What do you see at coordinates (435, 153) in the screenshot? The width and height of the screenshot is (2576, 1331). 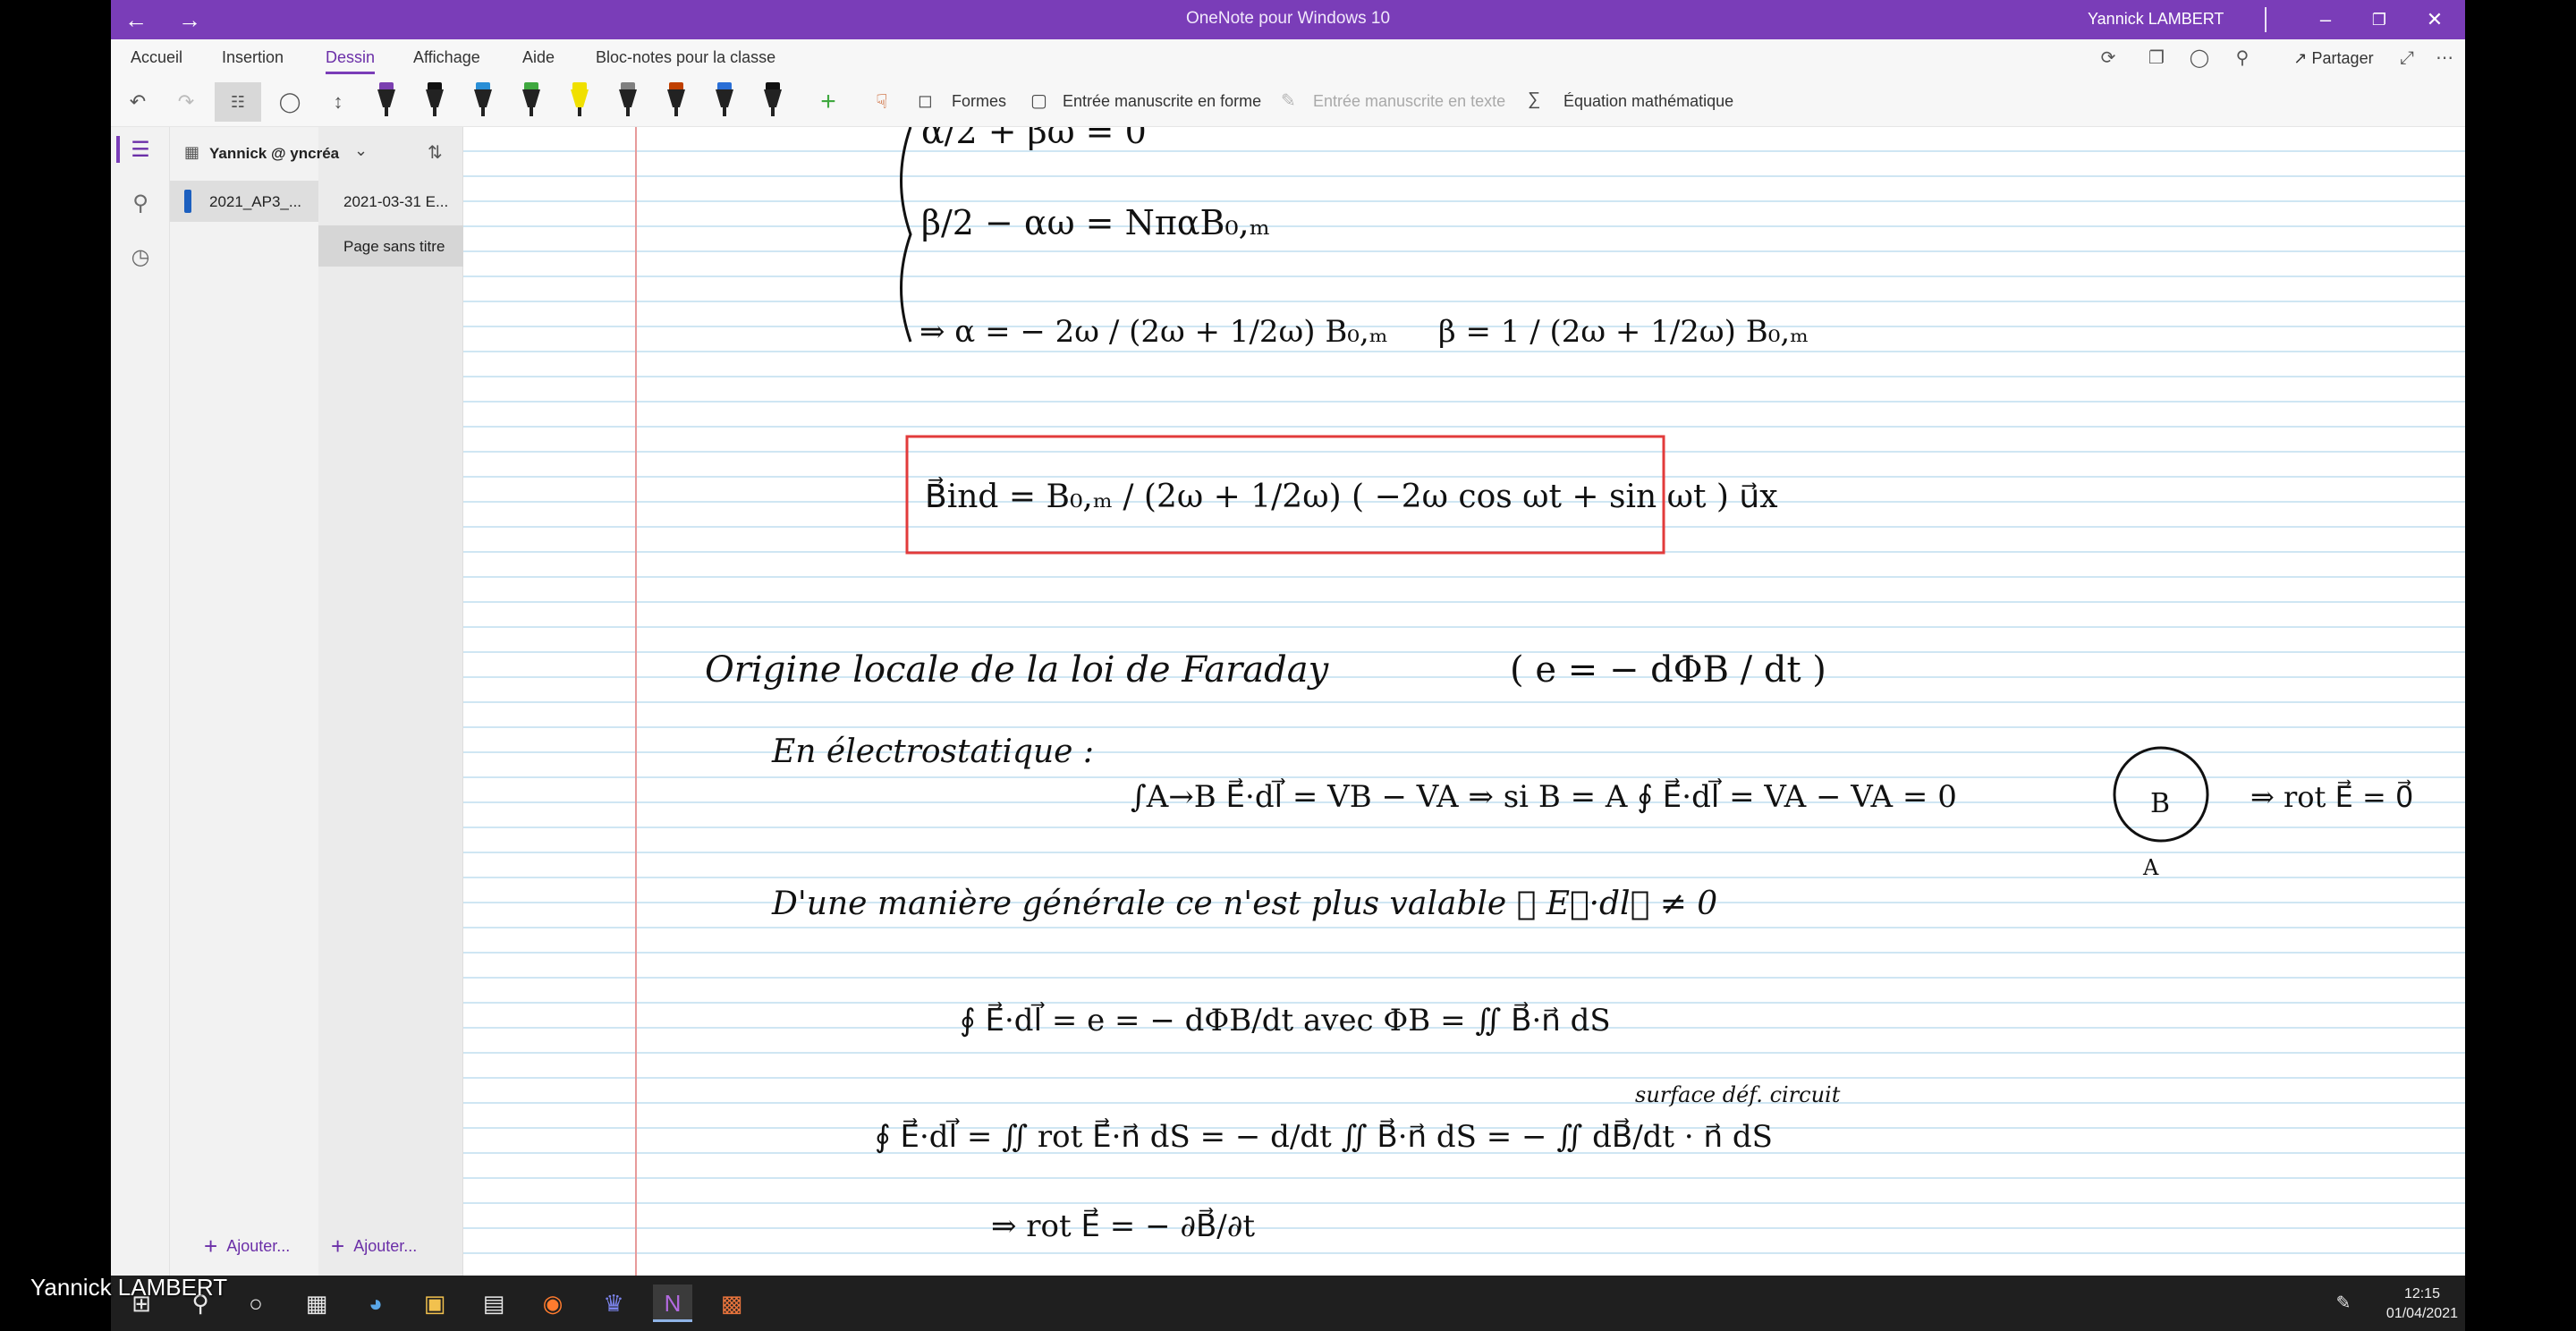 I see `sort-icon: ⇅` at bounding box center [435, 153].